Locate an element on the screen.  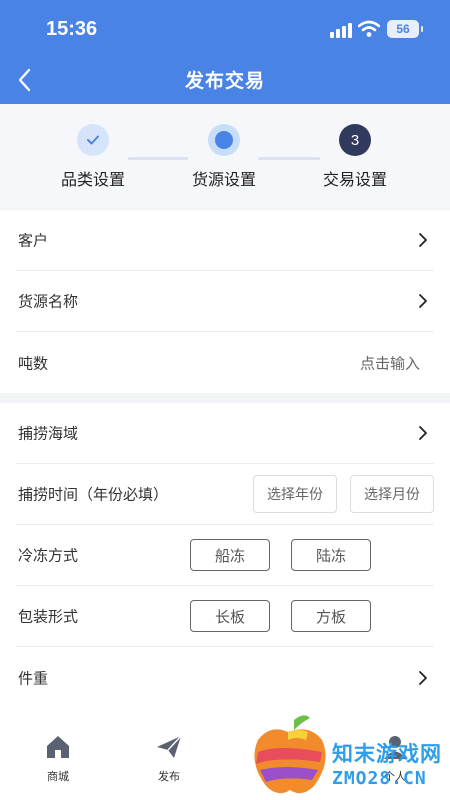
piece-weight-label: 件重 is located at coordinates (33, 678).